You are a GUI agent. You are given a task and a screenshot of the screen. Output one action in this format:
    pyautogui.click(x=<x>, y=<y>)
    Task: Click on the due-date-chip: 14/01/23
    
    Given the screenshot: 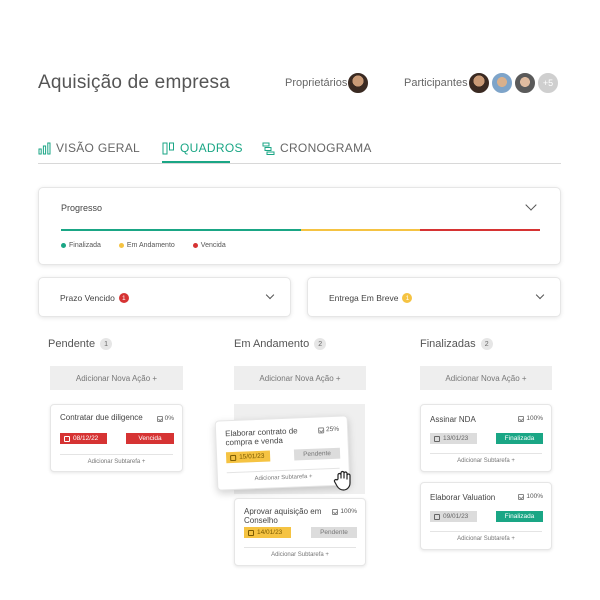 What is the action you would take?
    pyautogui.click(x=267, y=532)
    